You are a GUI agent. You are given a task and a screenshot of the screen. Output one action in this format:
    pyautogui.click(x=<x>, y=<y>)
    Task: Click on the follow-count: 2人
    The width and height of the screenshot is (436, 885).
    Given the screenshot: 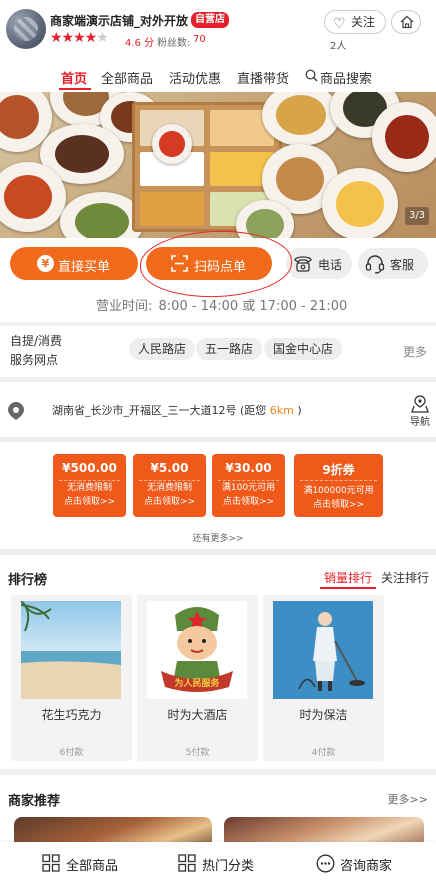 What is the action you would take?
    pyautogui.click(x=338, y=46)
    